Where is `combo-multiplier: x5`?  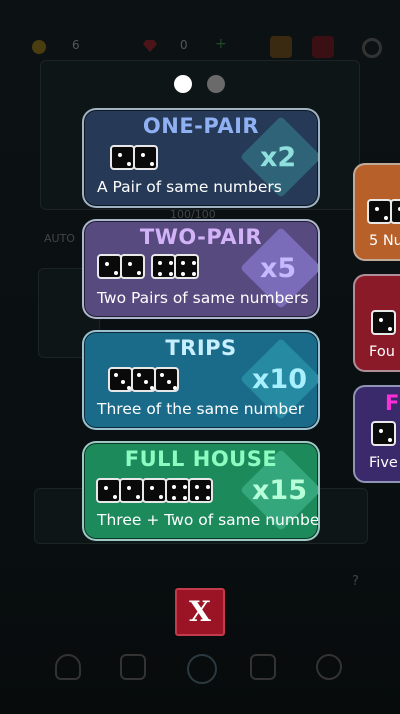 combo-multiplier: x5 is located at coordinates (278, 268).